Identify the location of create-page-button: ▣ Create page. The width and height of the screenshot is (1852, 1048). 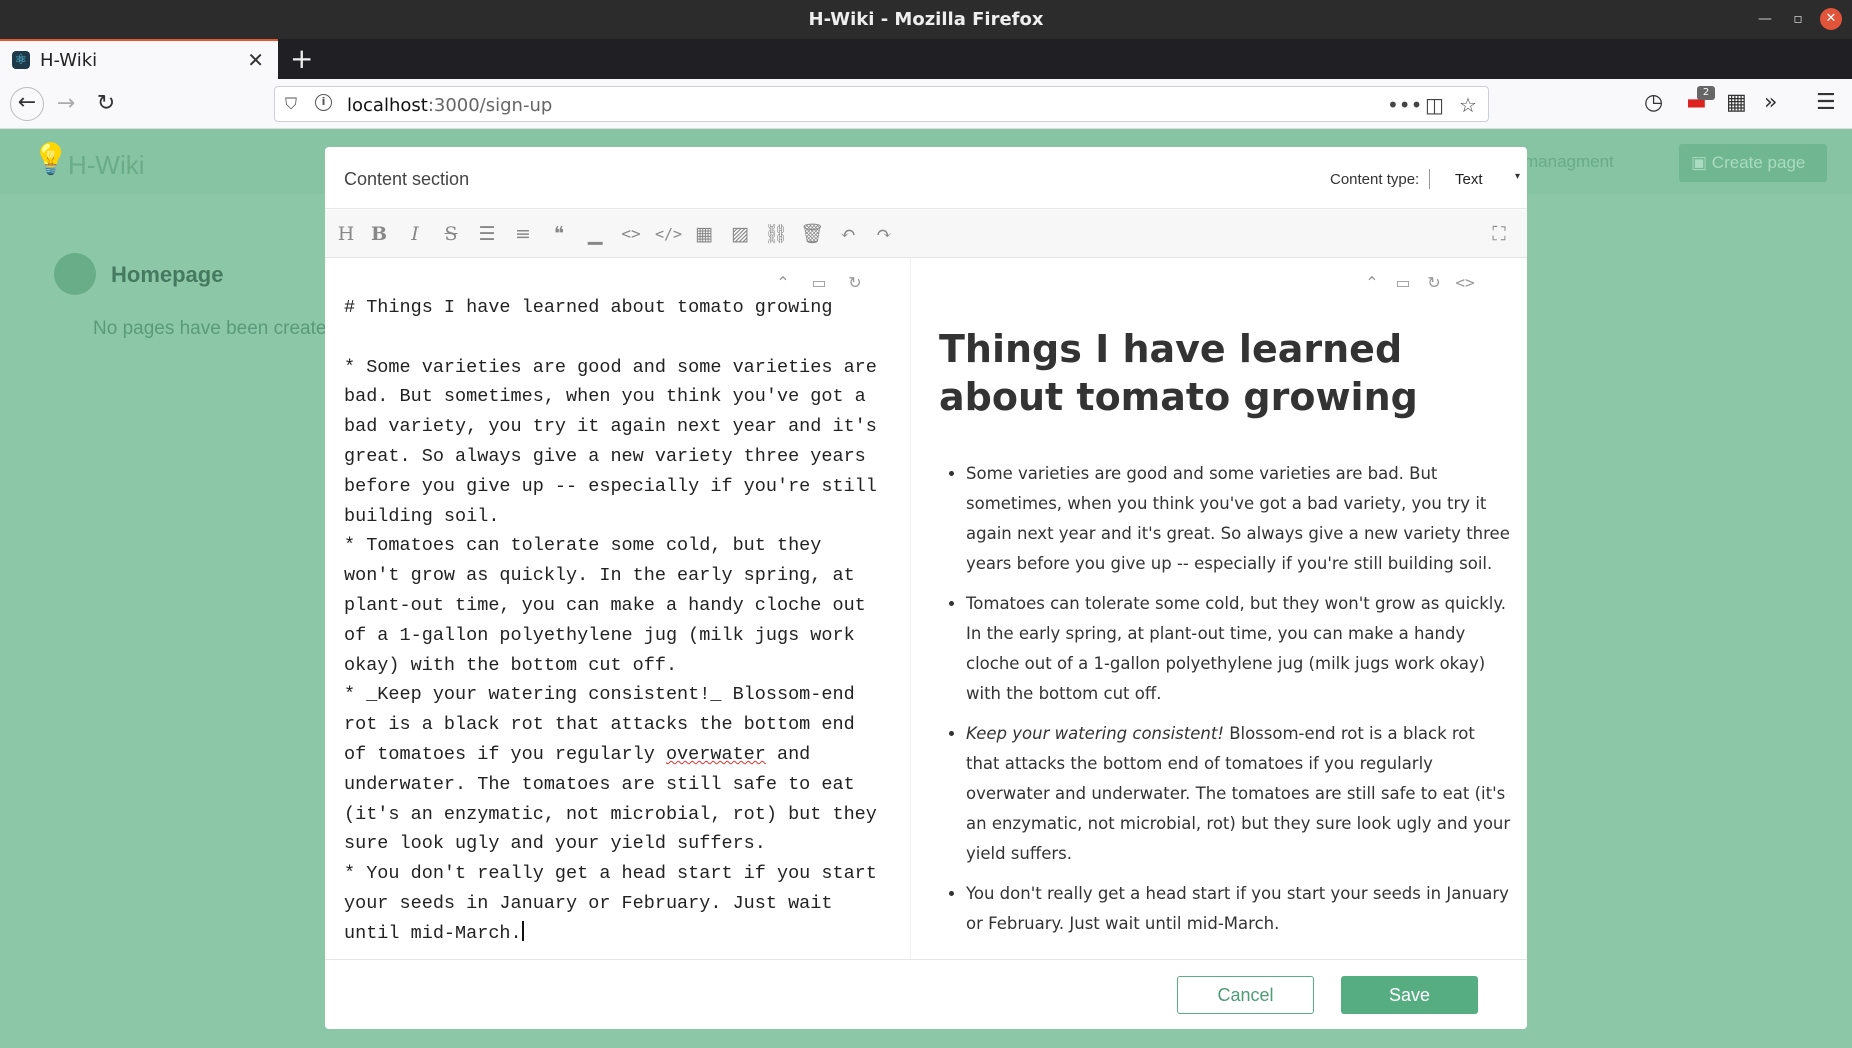
(1753, 163).